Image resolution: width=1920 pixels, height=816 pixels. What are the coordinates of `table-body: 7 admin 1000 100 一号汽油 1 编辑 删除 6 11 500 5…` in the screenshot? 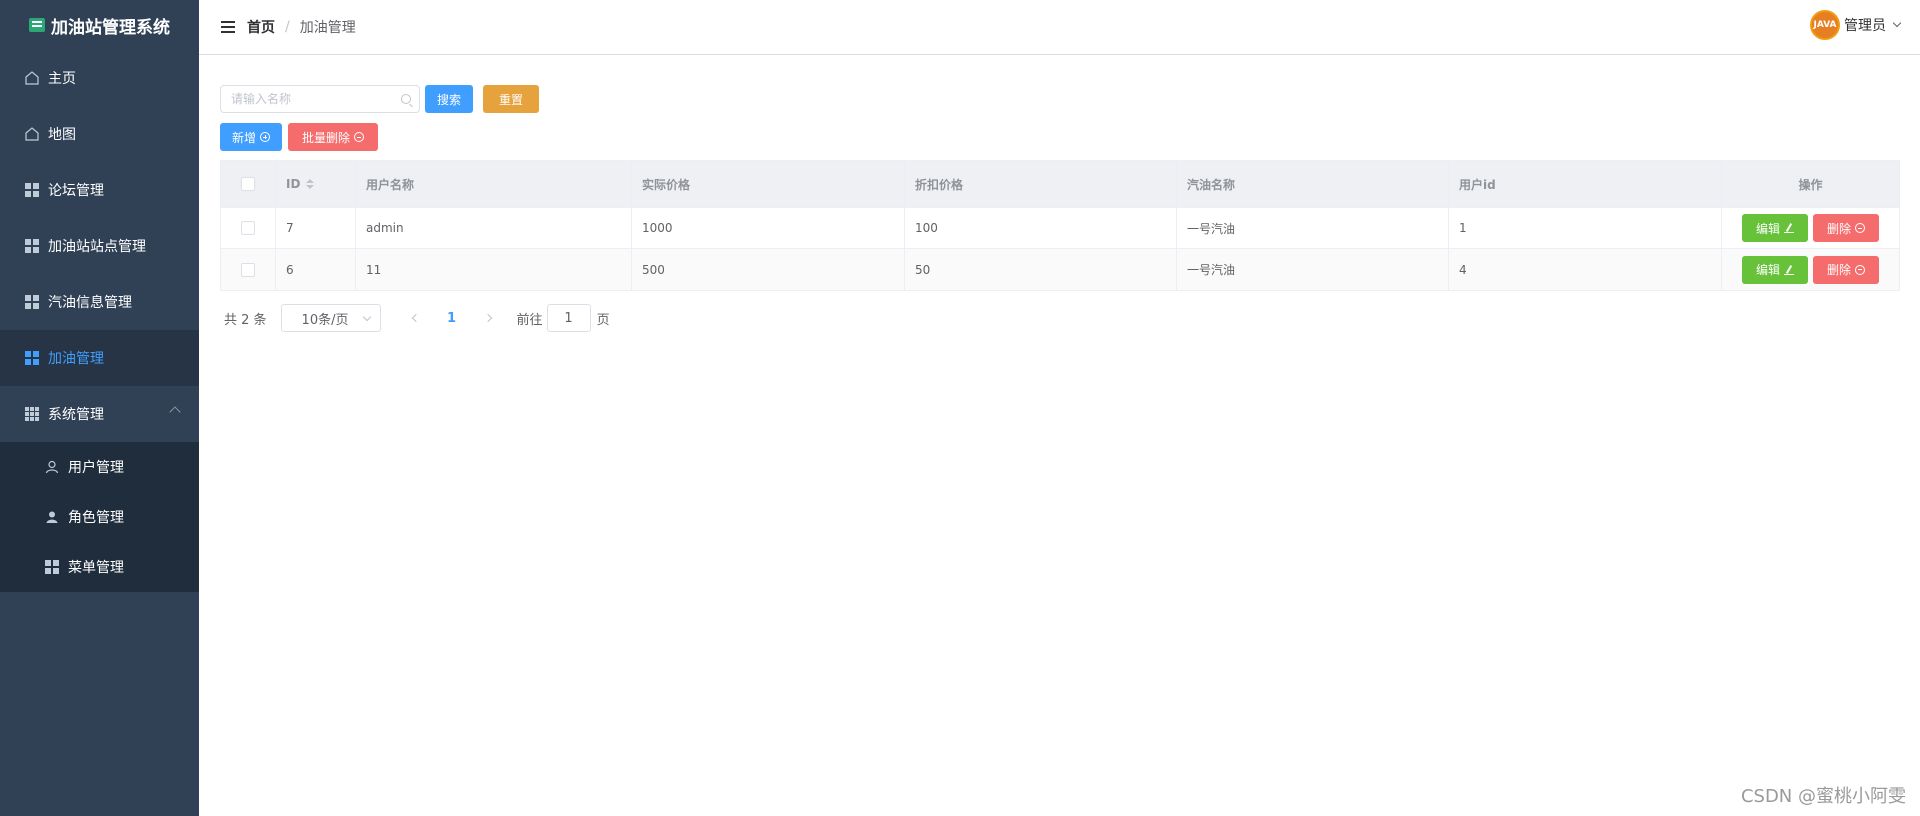 It's located at (1060, 249).